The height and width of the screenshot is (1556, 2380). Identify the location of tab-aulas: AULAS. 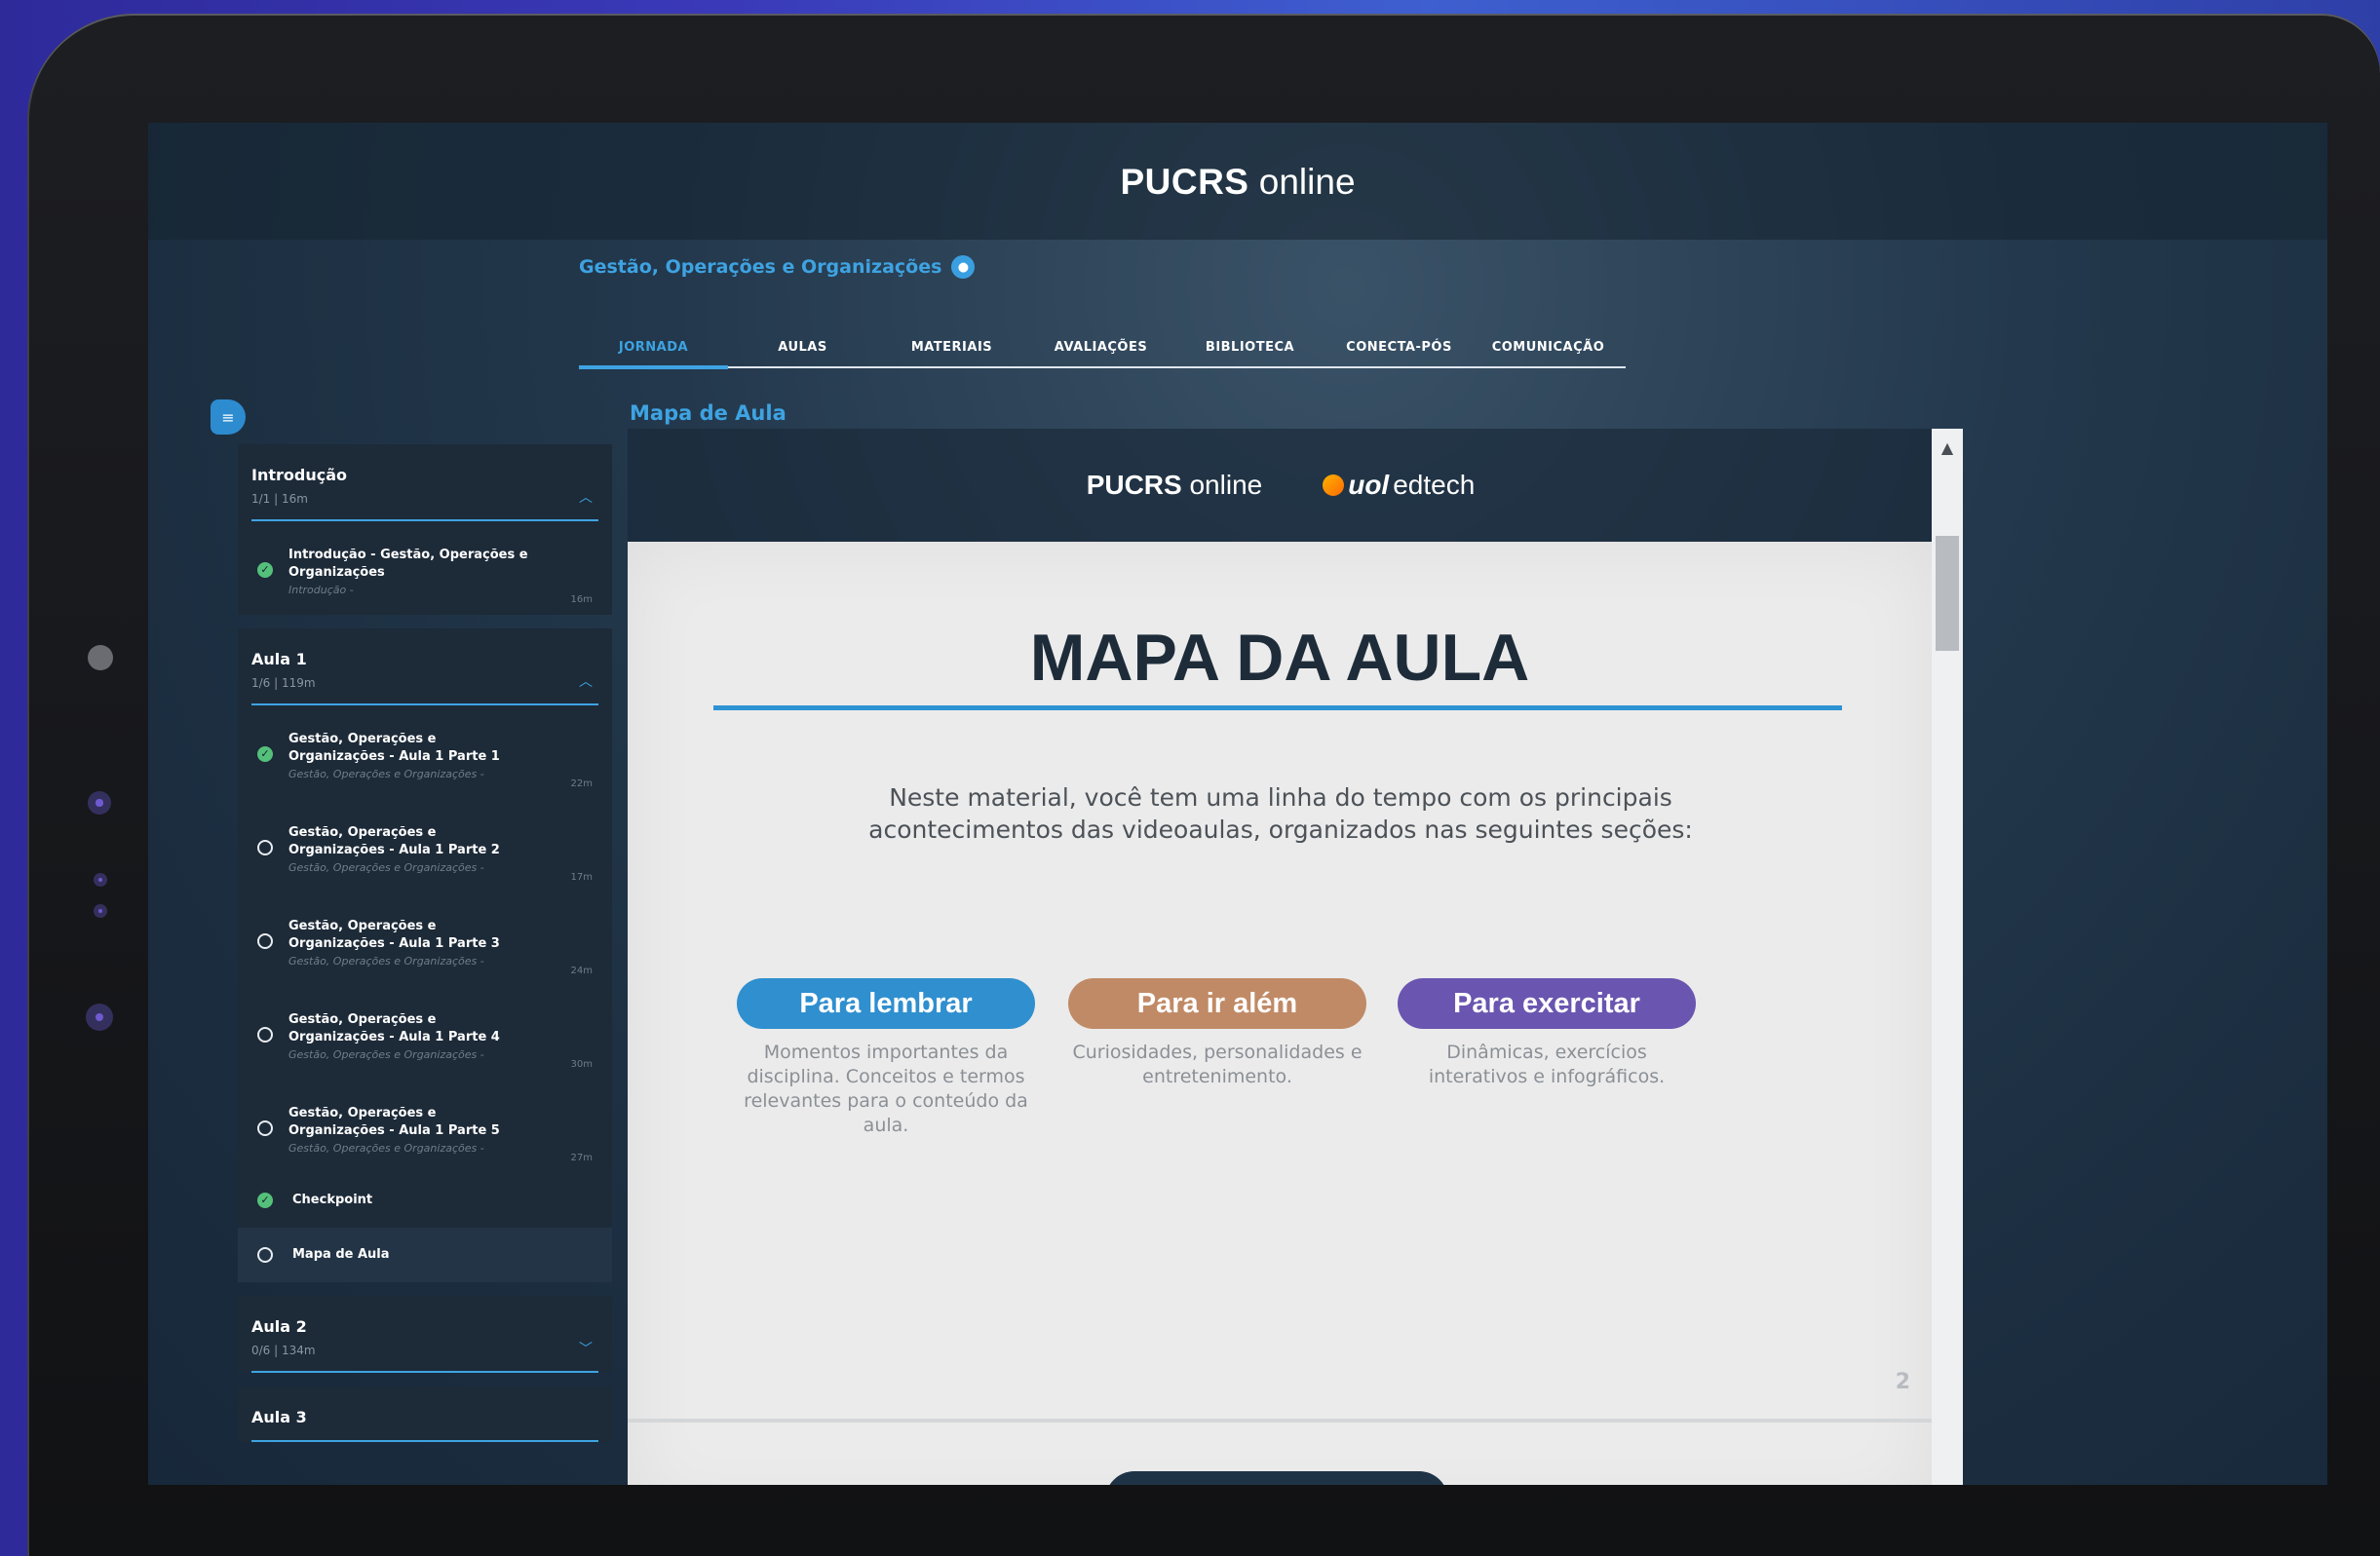
(802, 351).